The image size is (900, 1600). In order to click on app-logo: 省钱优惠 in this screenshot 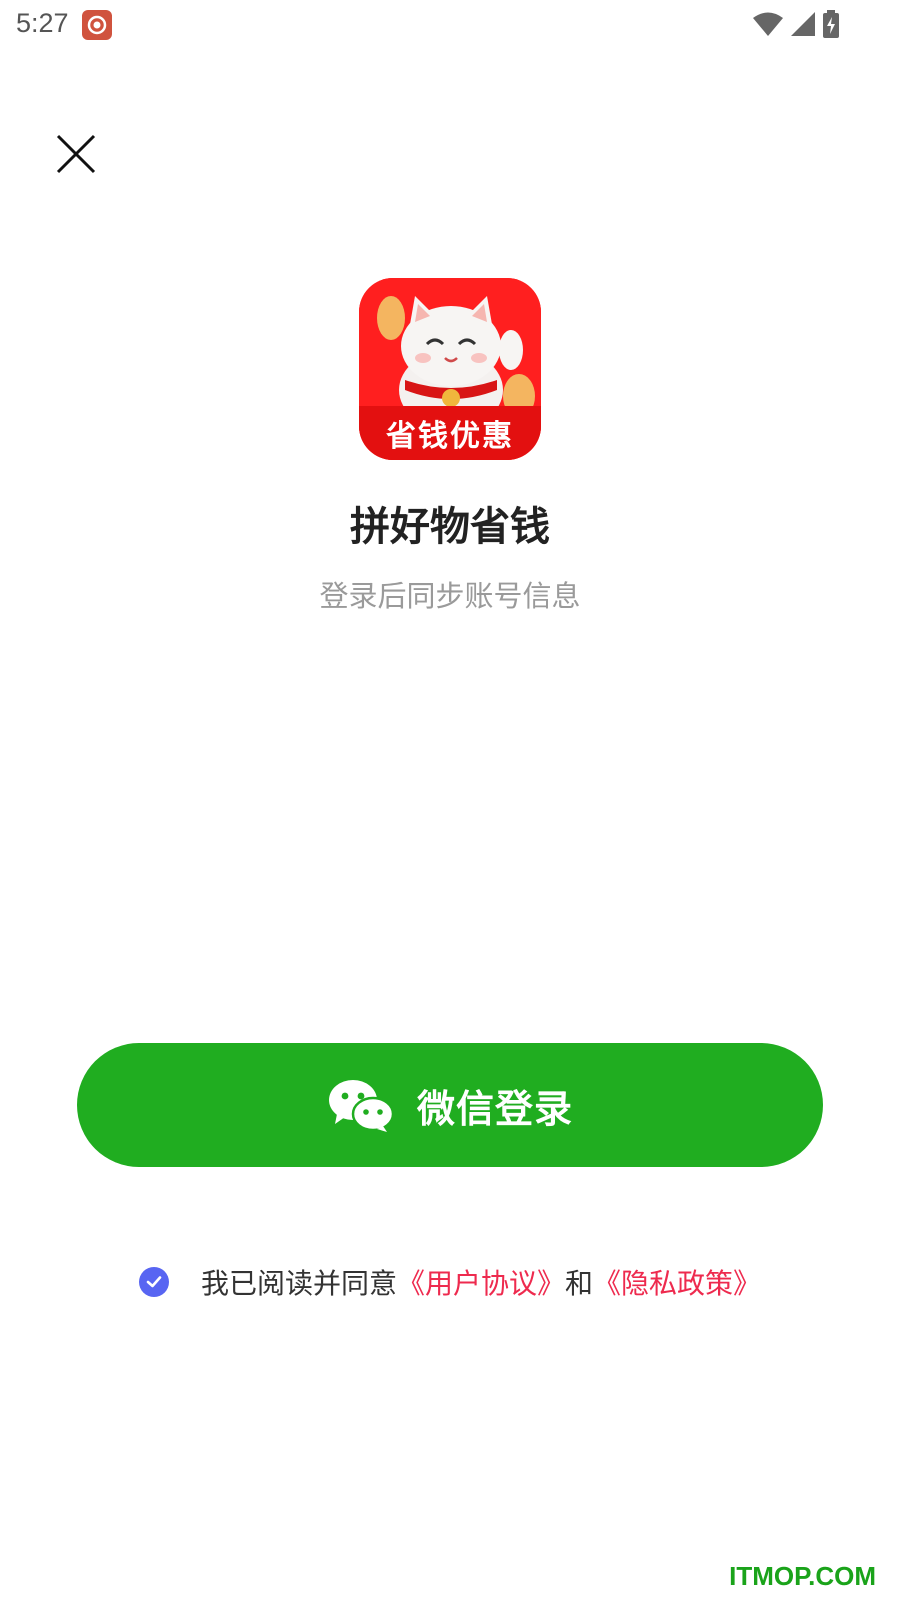, I will do `click(450, 369)`.